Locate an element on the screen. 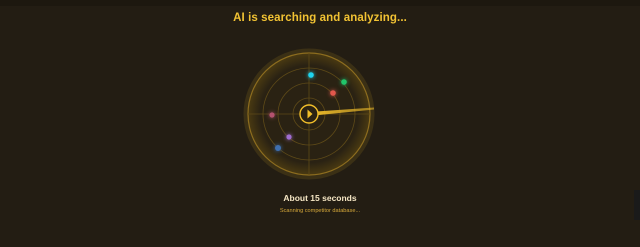 The image size is (640, 247). radar-scanner is located at coordinates (309, 114).